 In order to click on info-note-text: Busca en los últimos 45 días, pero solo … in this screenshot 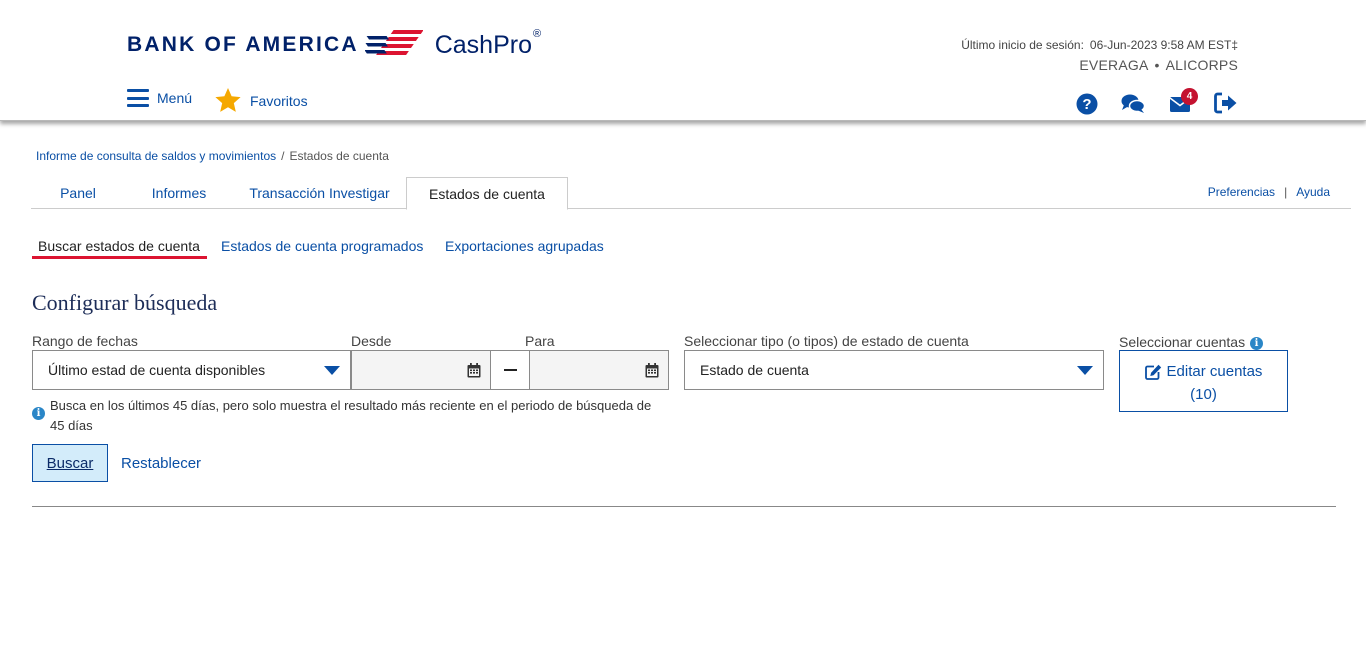, I will do `click(351, 415)`.